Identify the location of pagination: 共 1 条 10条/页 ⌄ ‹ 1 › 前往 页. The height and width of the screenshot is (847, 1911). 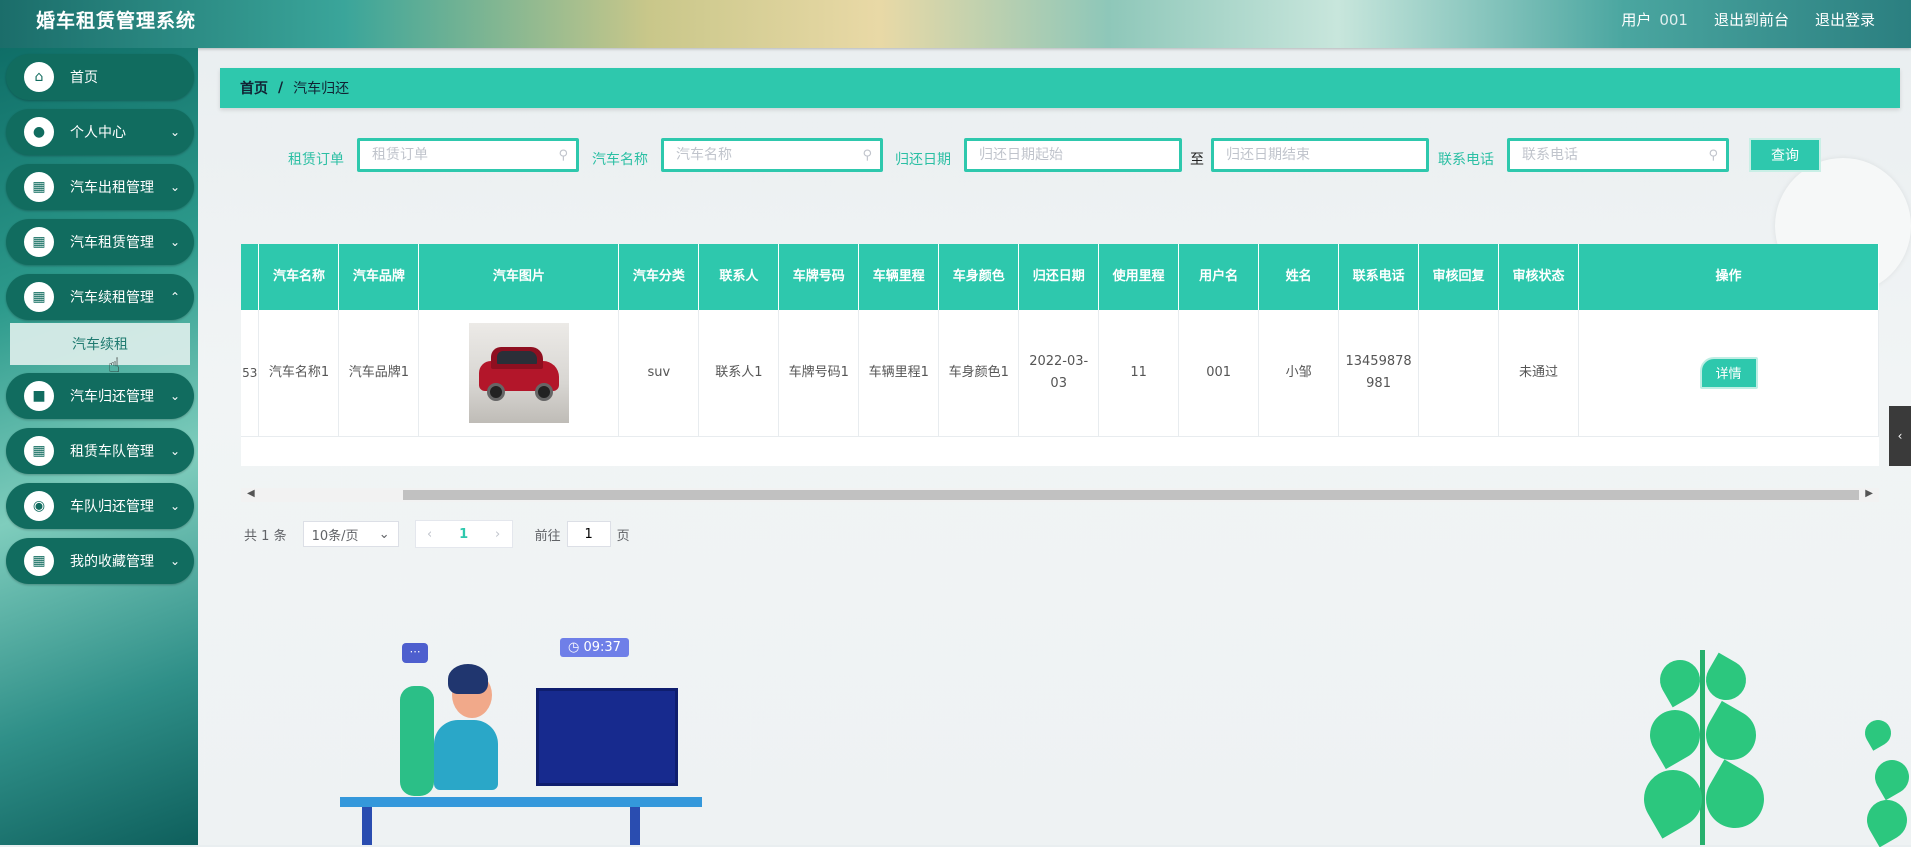
(437, 534).